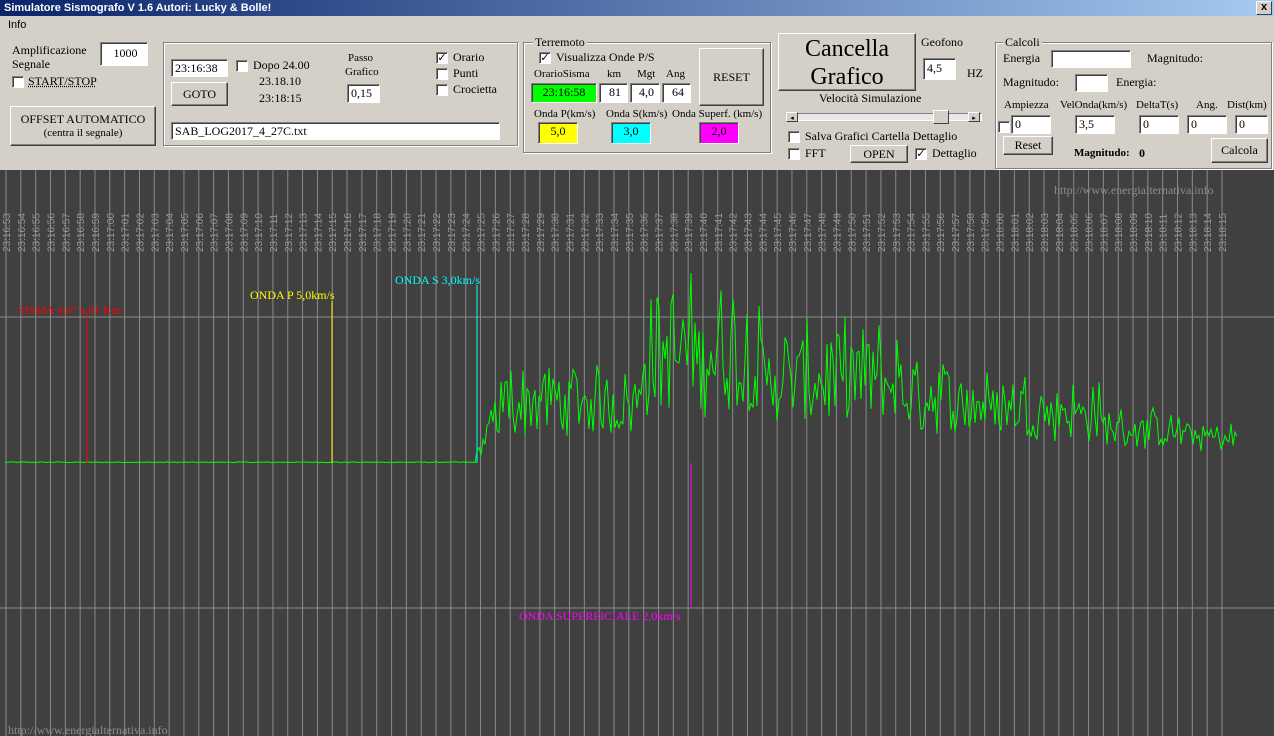  I want to click on dist-input: 0, so click(1251, 124).